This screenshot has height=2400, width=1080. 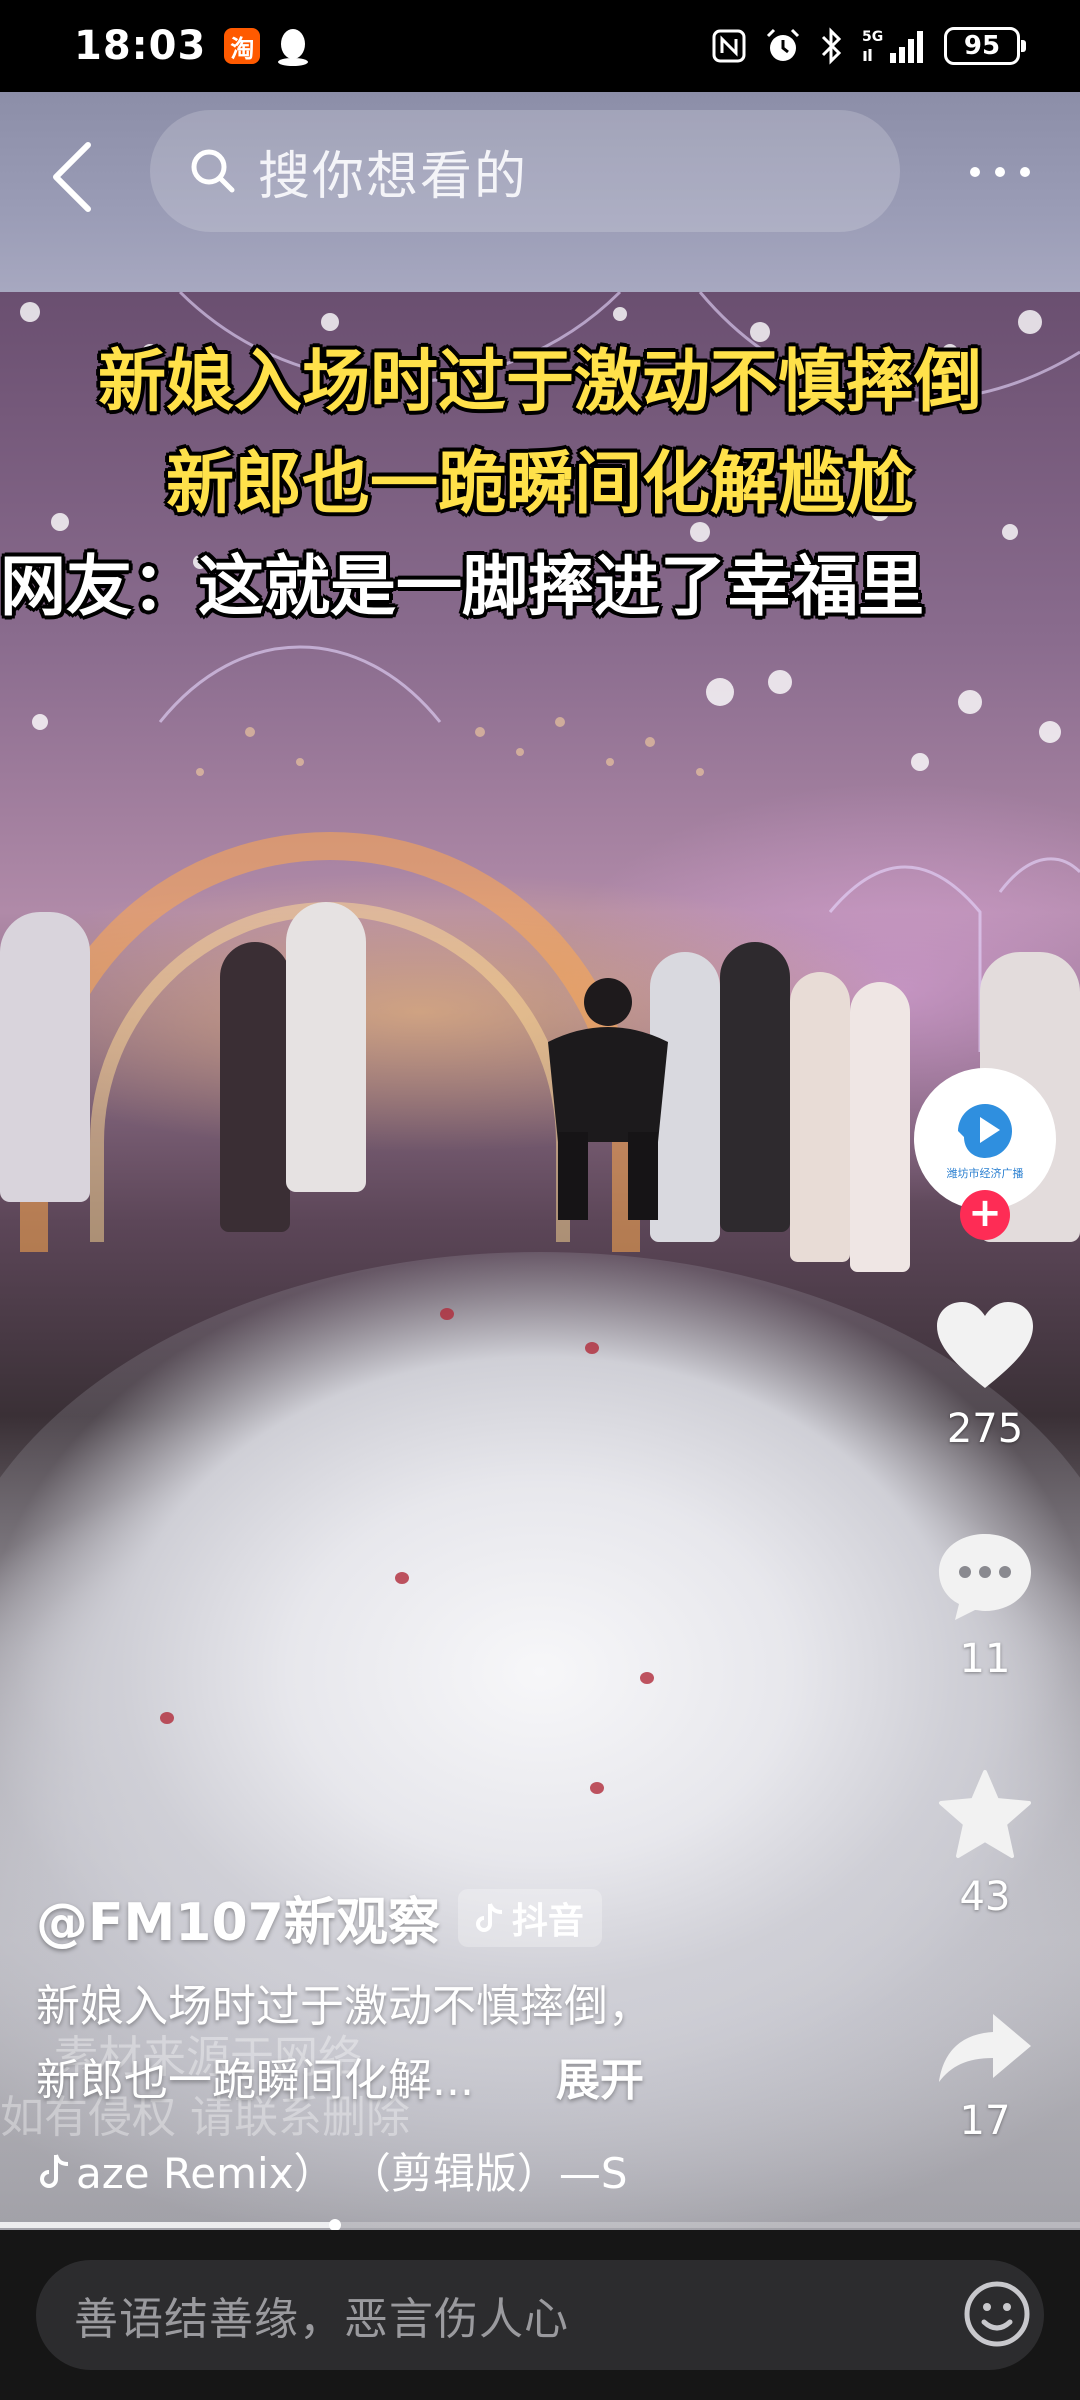 I want to click on status-bar: 18:03 淘 5G 95, so click(x=540, y=46).